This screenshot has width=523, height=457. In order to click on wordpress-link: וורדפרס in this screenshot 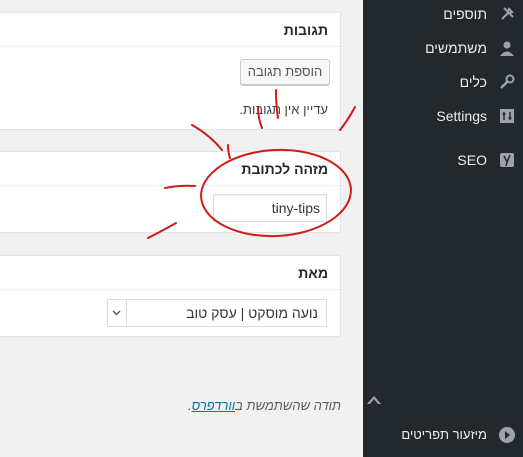, I will do `click(214, 405)`.